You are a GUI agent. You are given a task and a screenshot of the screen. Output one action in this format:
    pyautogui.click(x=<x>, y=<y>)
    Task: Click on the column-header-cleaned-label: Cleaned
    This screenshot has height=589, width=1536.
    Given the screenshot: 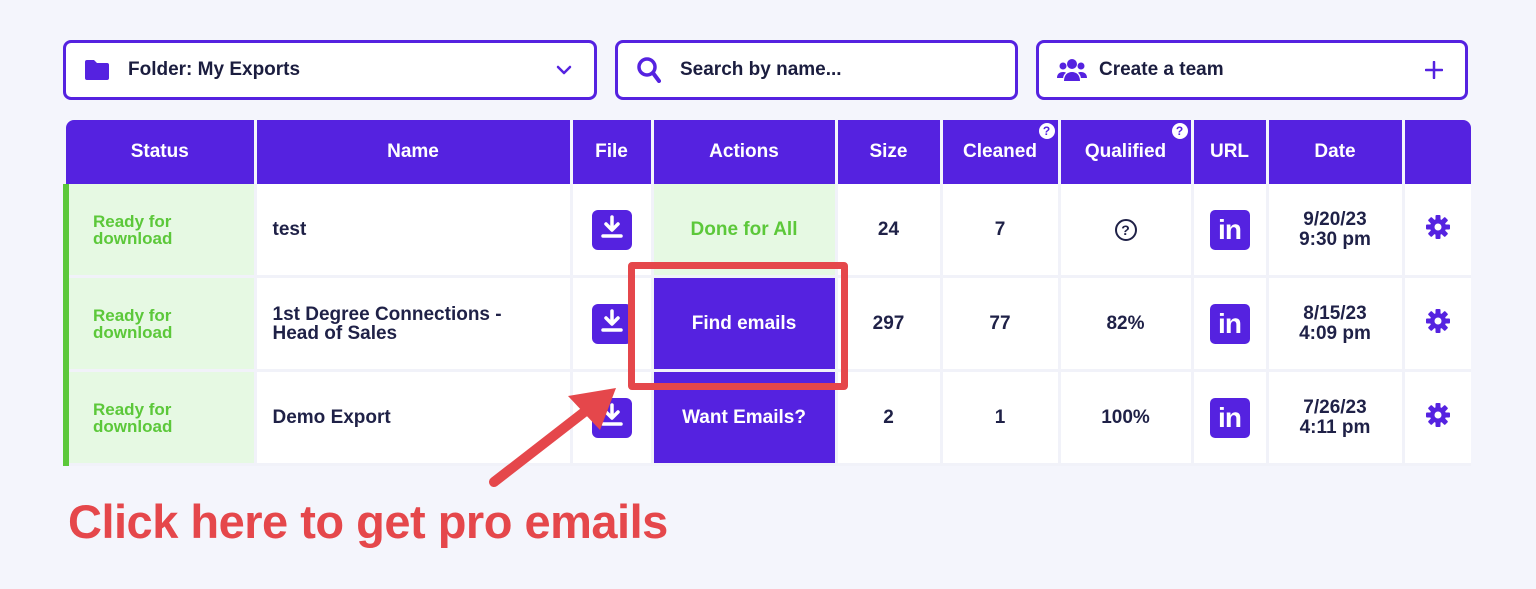 What is the action you would take?
    pyautogui.click(x=1000, y=151)
    